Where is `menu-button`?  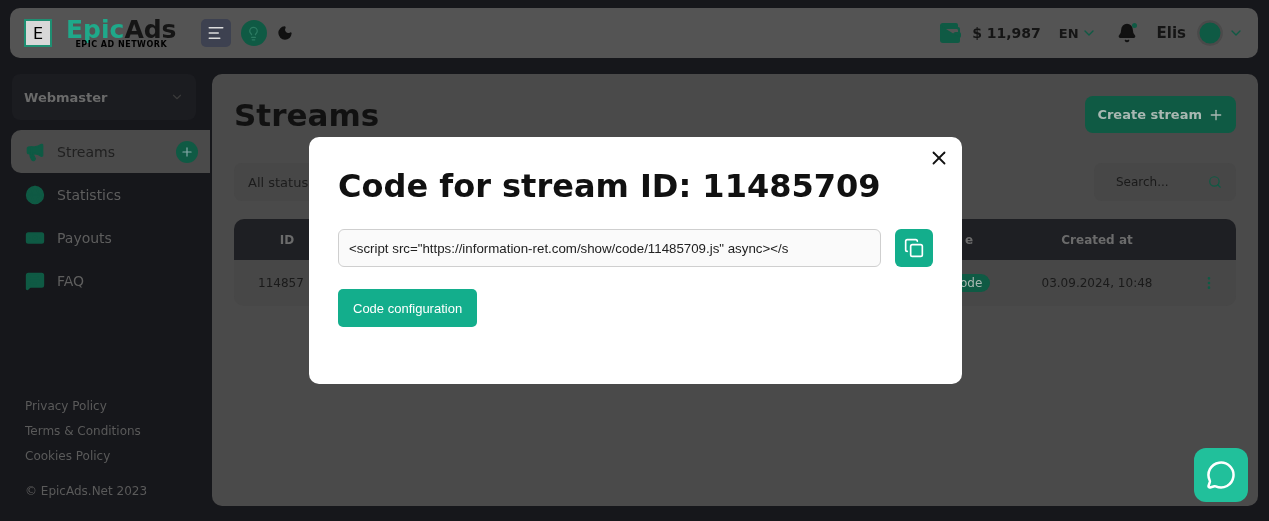
menu-button is located at coordinates (215, 33).